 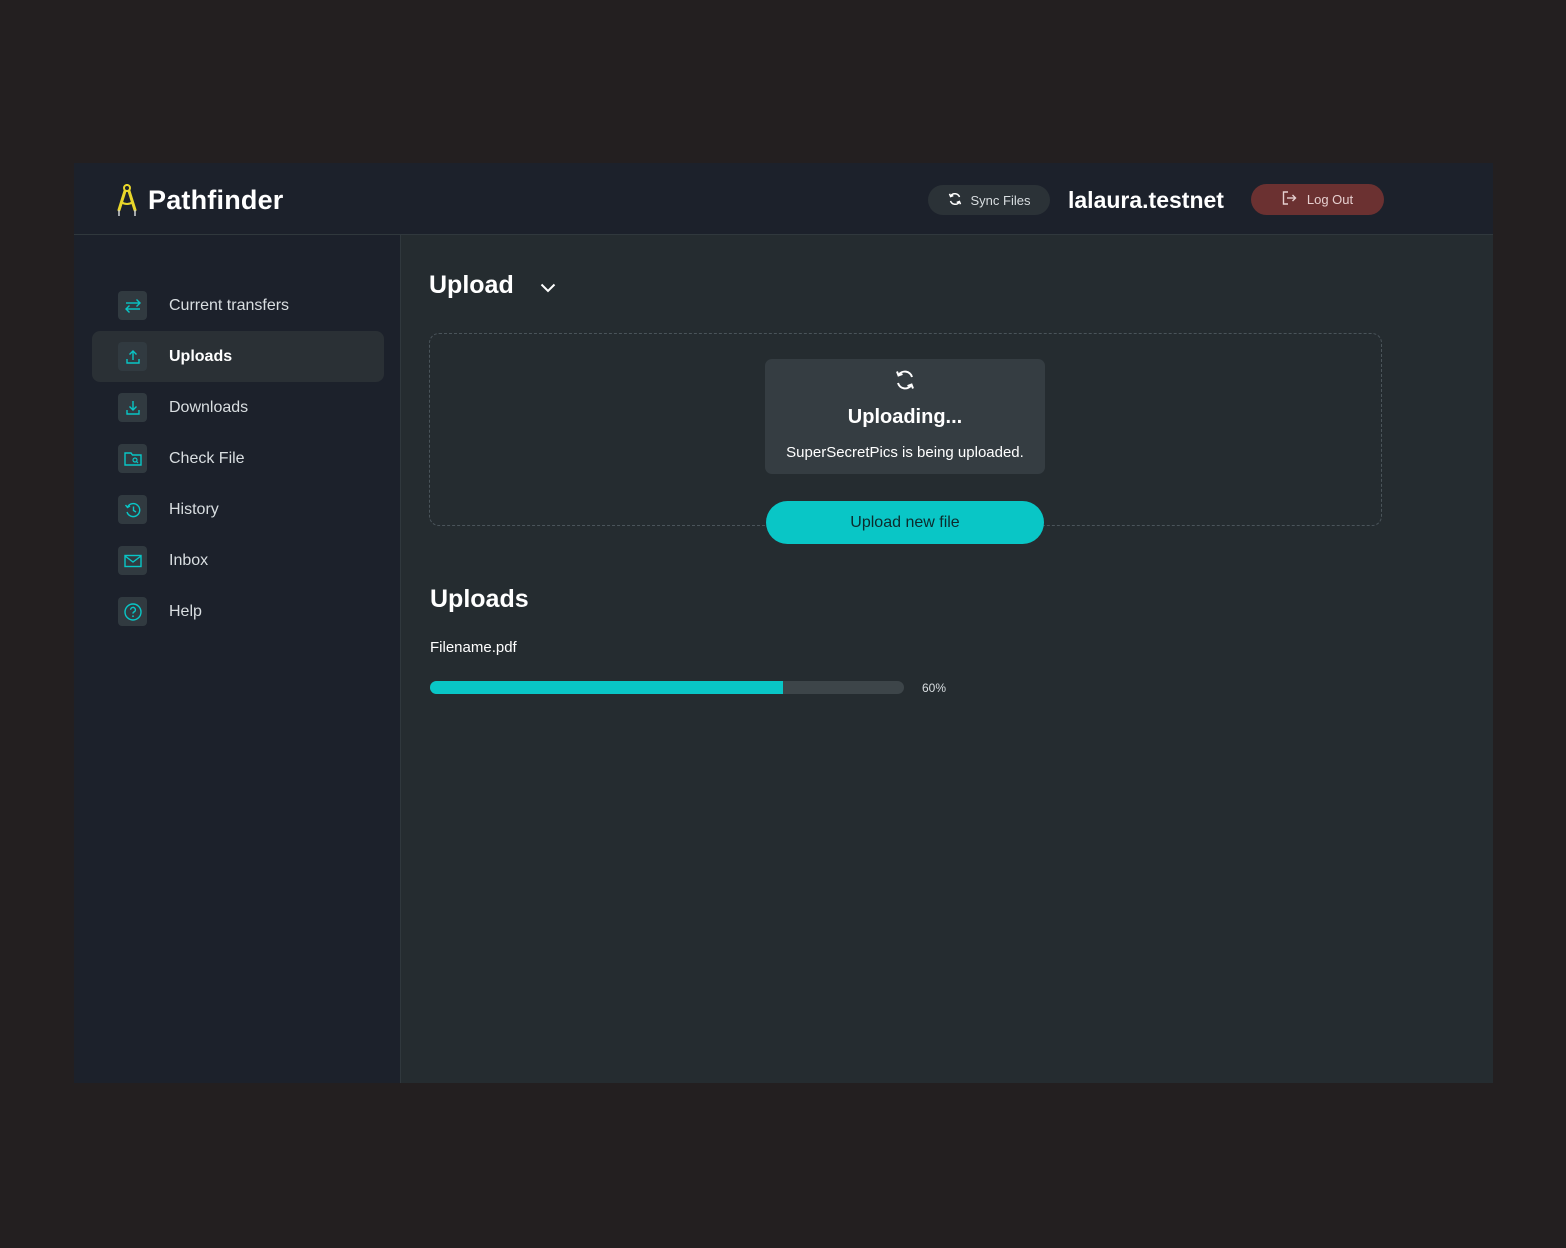 I want to click on sidebar-item-inbox: Inbox, so click(x=238, y=560).